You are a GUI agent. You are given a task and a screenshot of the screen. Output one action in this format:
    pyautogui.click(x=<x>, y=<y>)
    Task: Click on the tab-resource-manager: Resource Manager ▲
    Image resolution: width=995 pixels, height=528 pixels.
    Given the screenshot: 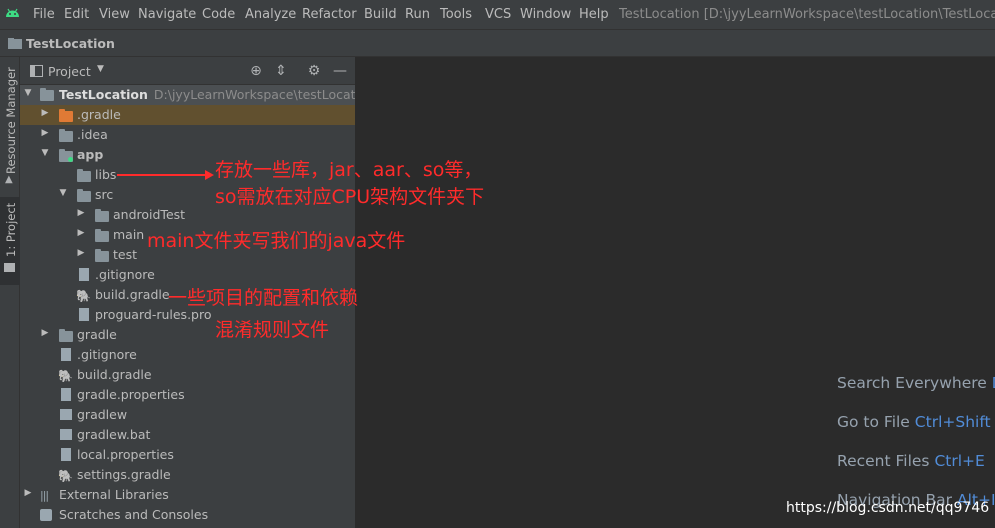 What is the action you would take?
    pyautogui.click(x=10, y=123)
    